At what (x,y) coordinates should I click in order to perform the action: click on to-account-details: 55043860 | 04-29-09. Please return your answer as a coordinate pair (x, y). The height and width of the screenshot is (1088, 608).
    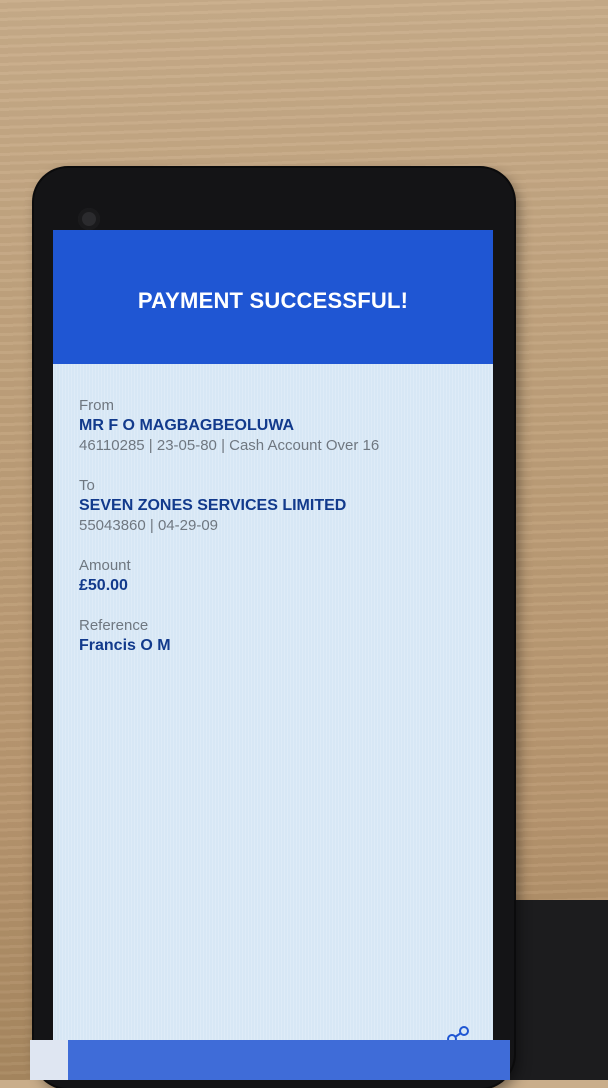
    Looking at the image, I should click on (149, 525).